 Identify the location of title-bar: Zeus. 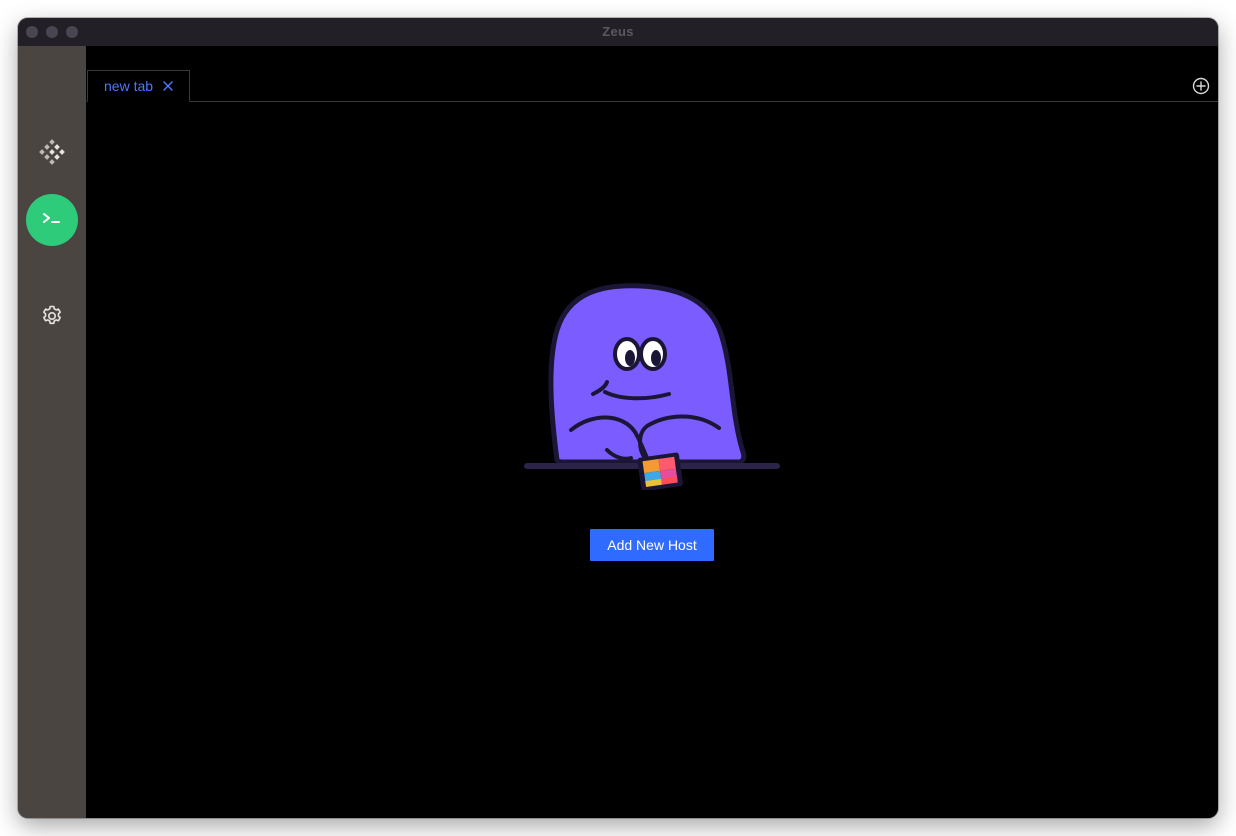
(618, 32).